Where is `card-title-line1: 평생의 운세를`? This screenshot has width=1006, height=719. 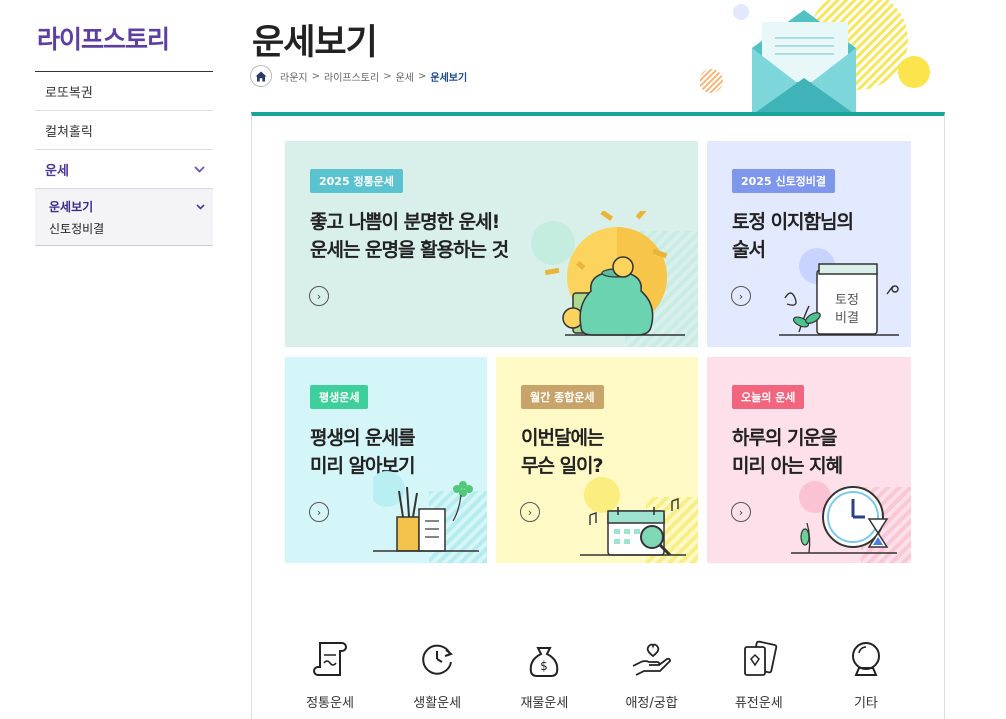
card-title-line1: 평생의 운세를 is located at coordinates (362, 438).